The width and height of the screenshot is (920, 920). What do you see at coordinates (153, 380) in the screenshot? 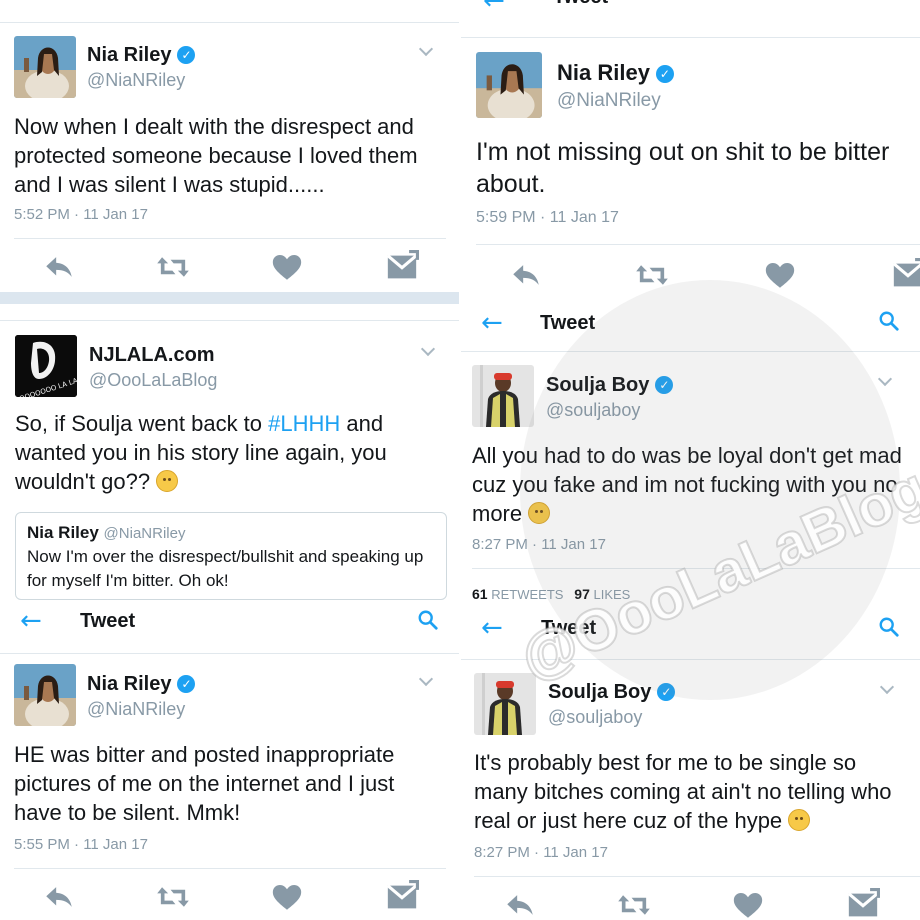
I see `author-handle: @OooLaLaBlog` at bounding box center [153, 380].